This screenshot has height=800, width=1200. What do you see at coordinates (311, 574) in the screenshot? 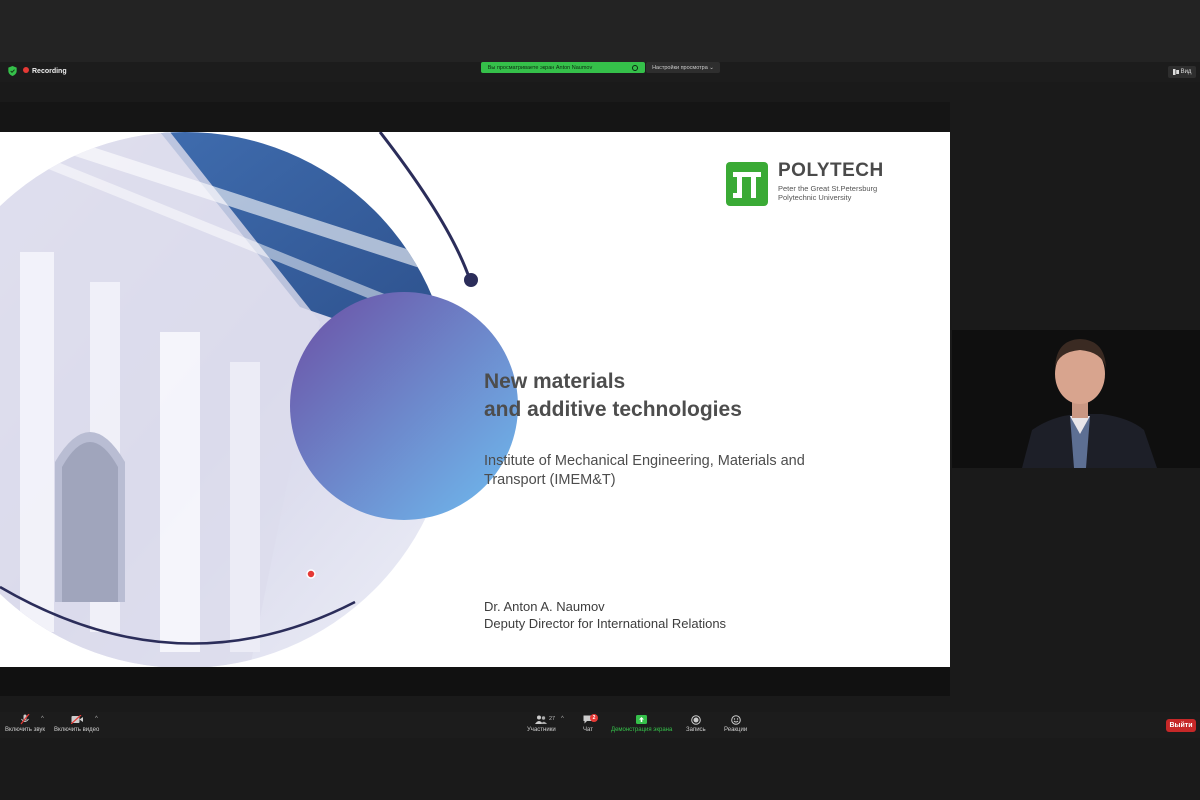
I see `pointer-dot` at bounding box center [311, 574].